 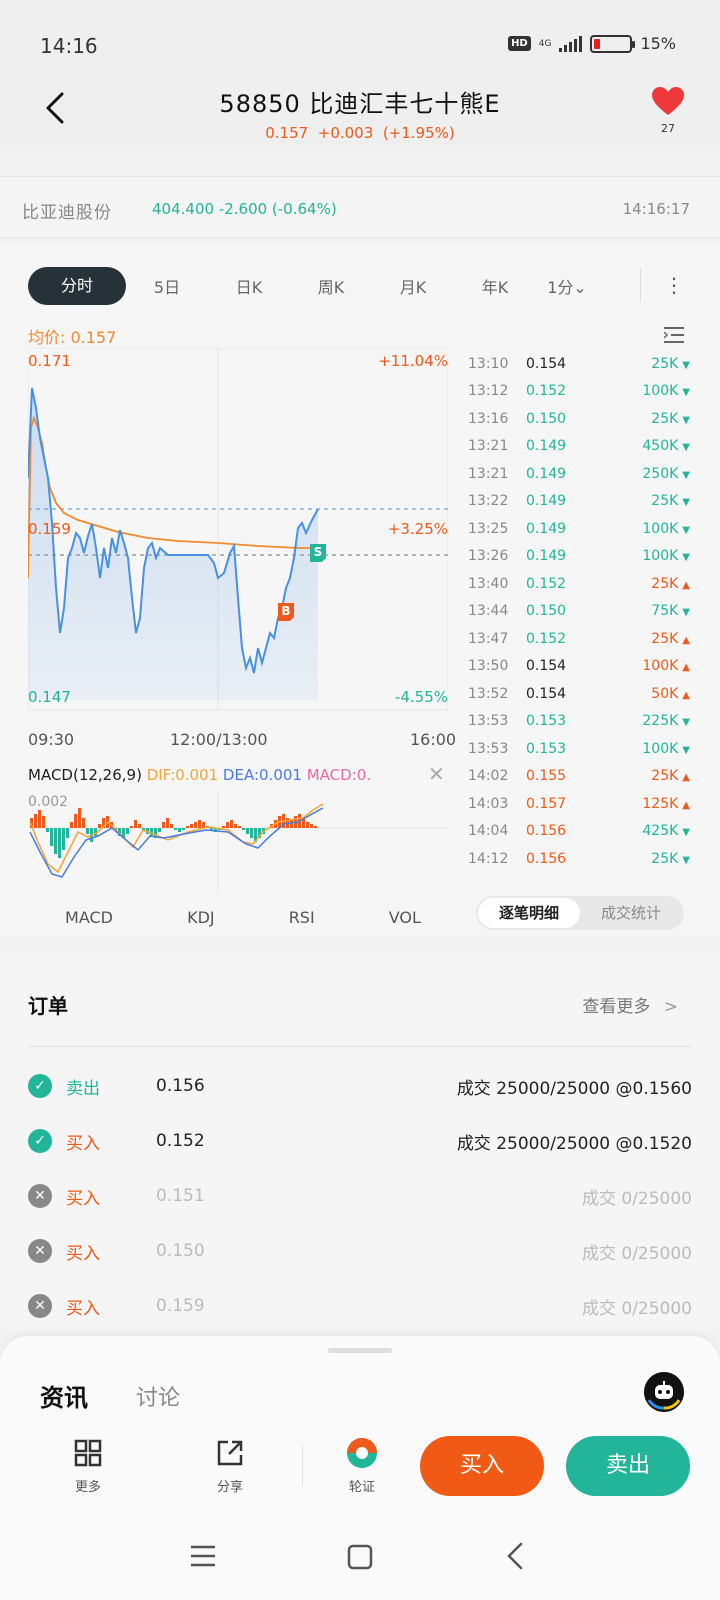 I want to click on warrant-action: 轮证, so click(x=362, y=1465).